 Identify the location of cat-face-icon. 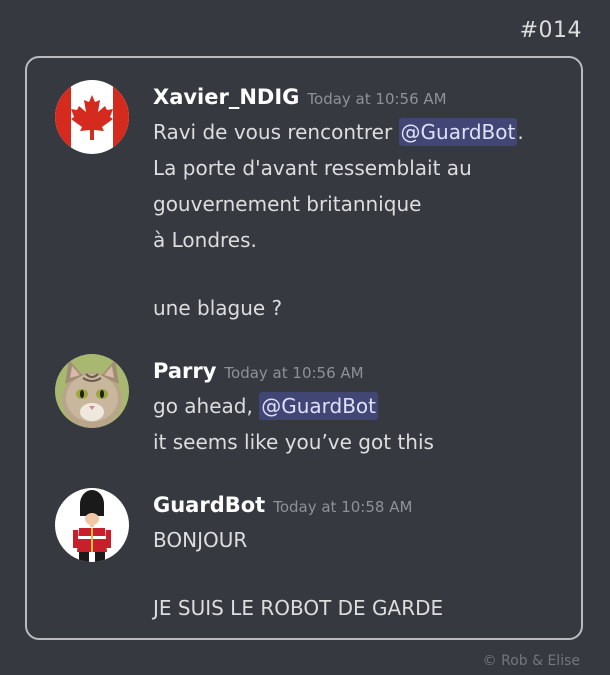
(92, 391).